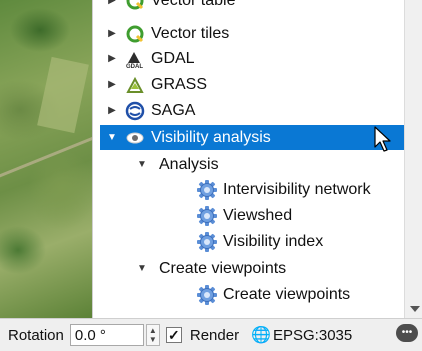 The width and height of the screenshot is (422, 351). I want to click on rotation-stepper: ▲ ▼, so click(152, 335).